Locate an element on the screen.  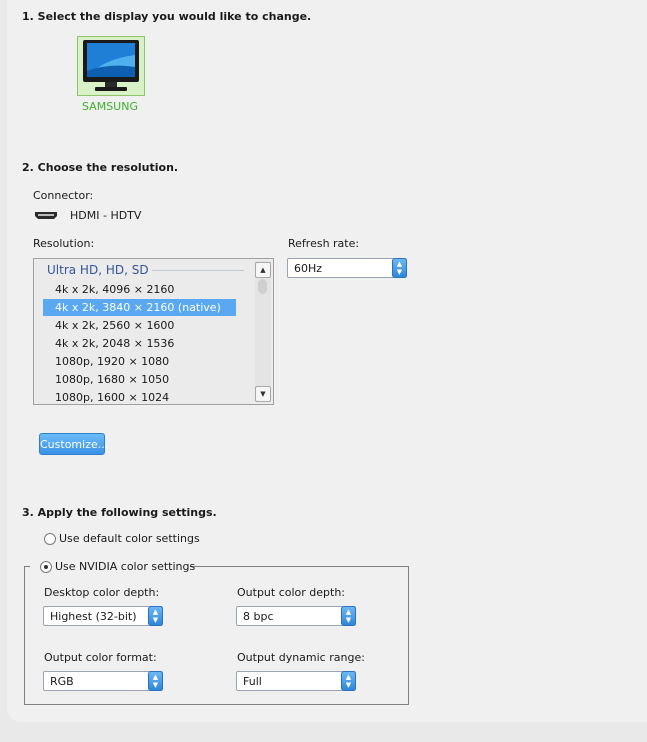
refresh-rate-dropdown: 60Hz ▲ ▼ is located at coordinates (347, 268).